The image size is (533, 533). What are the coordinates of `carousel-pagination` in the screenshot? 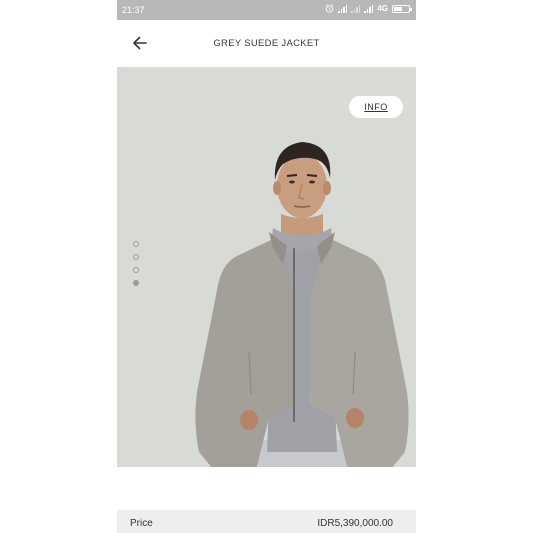 It's located at (136, 263).